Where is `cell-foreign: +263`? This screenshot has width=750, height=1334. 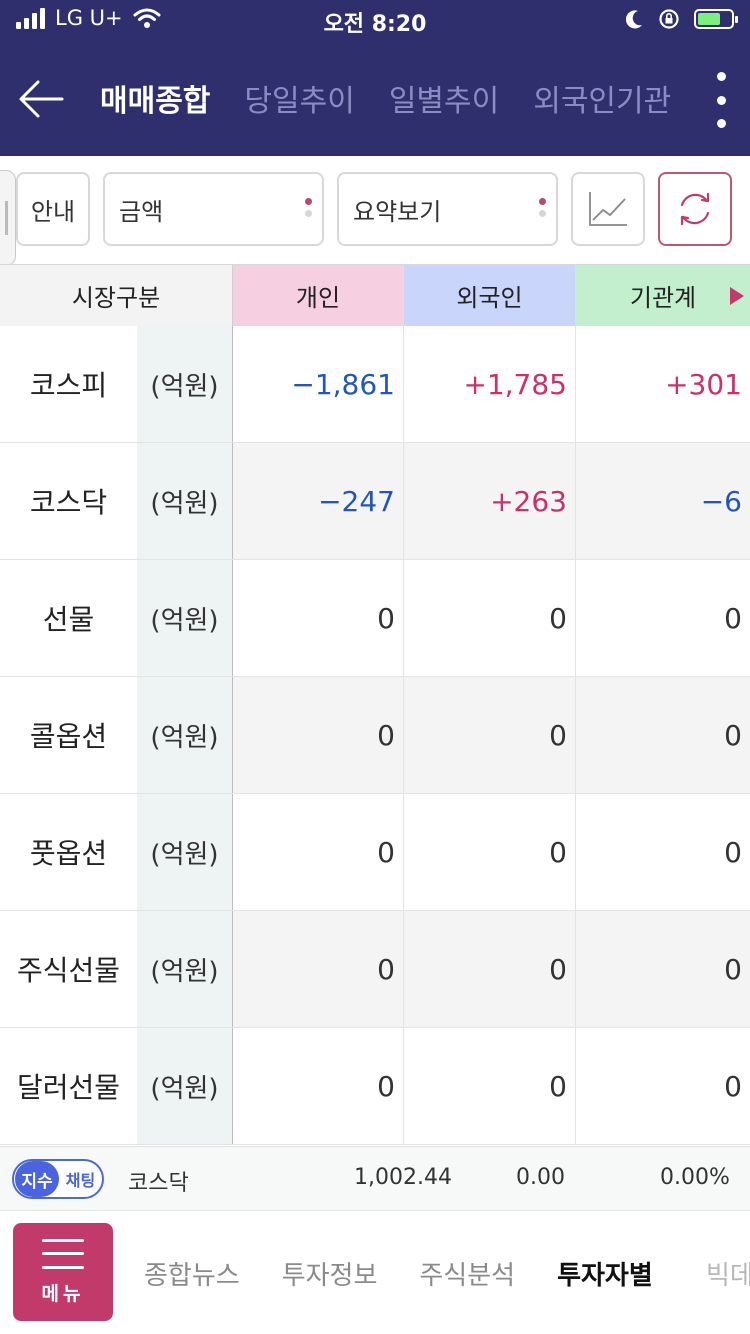
cell-foreign: +263 is located at coordinates (490, 501).